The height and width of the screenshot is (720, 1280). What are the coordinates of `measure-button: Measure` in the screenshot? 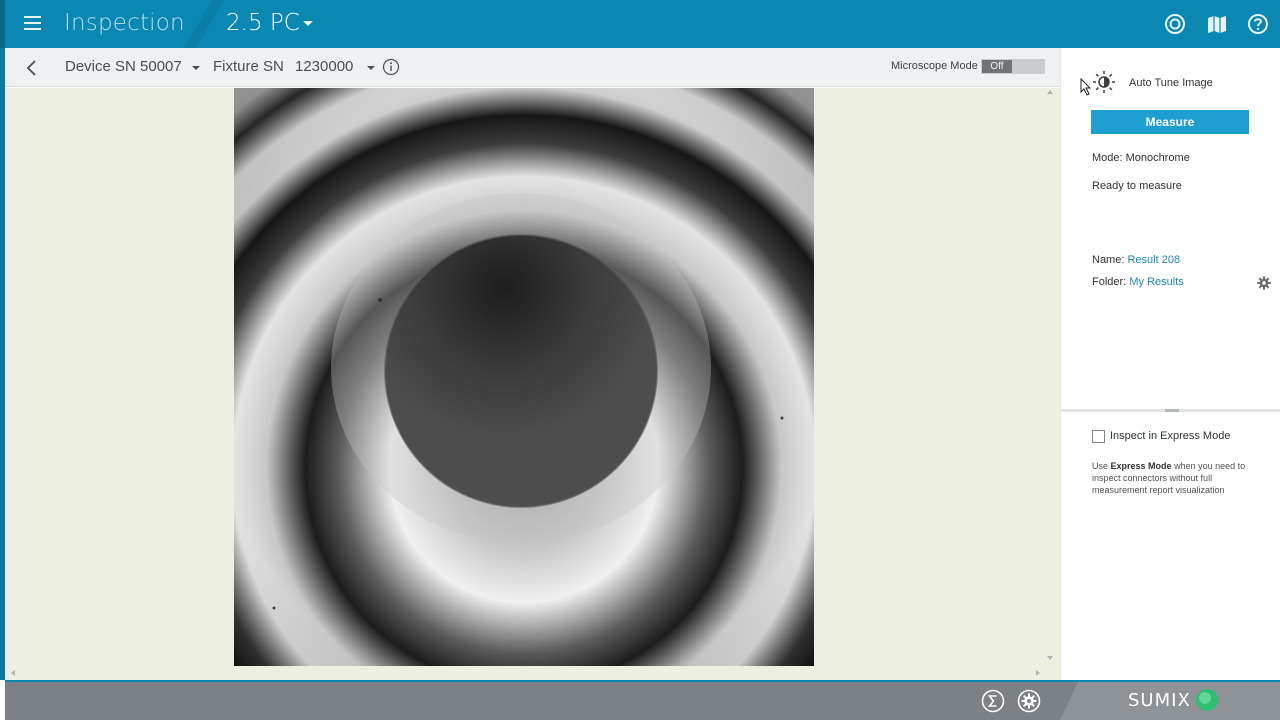 It's located at (1170, 122).